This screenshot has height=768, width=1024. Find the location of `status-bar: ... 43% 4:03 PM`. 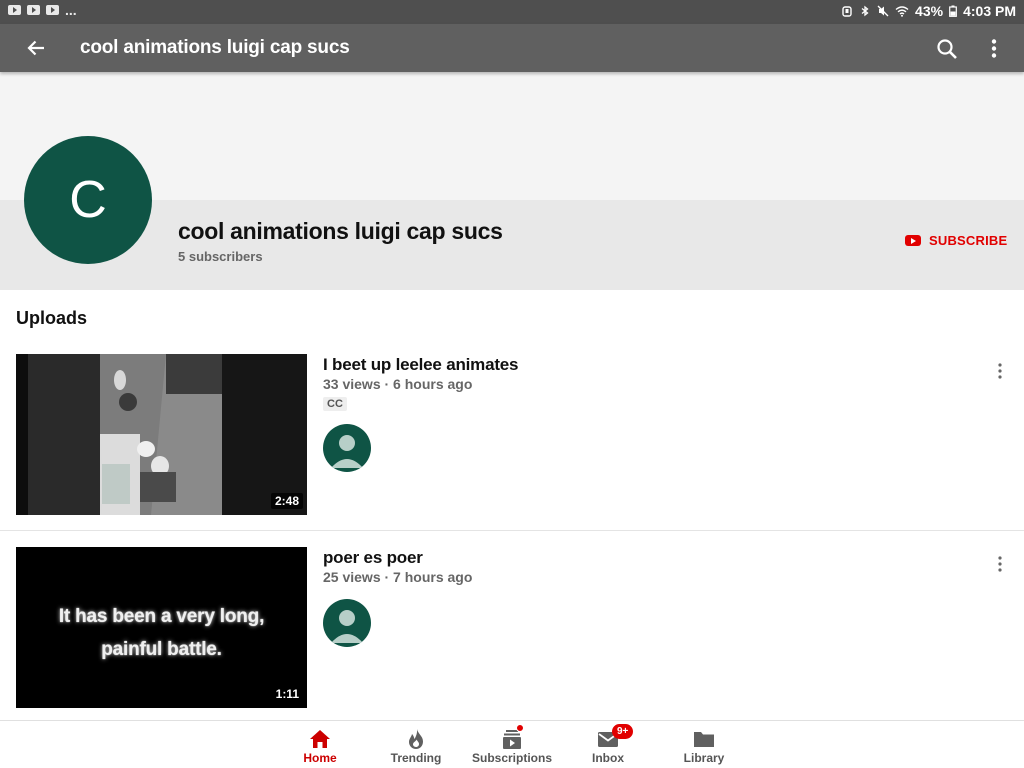

status-bar: ... 43% 4:03 PM is located at coordinates (512, 12).